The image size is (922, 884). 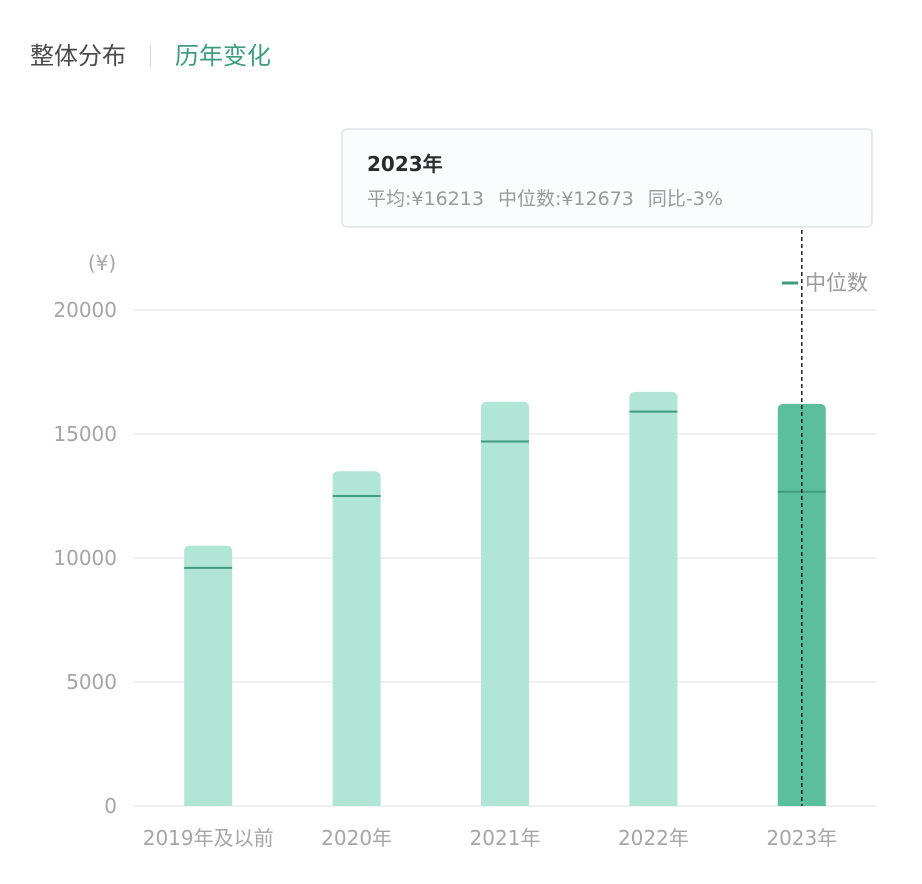 I want to click on tooltip-title: 2023年, so click(x=405, y=164).